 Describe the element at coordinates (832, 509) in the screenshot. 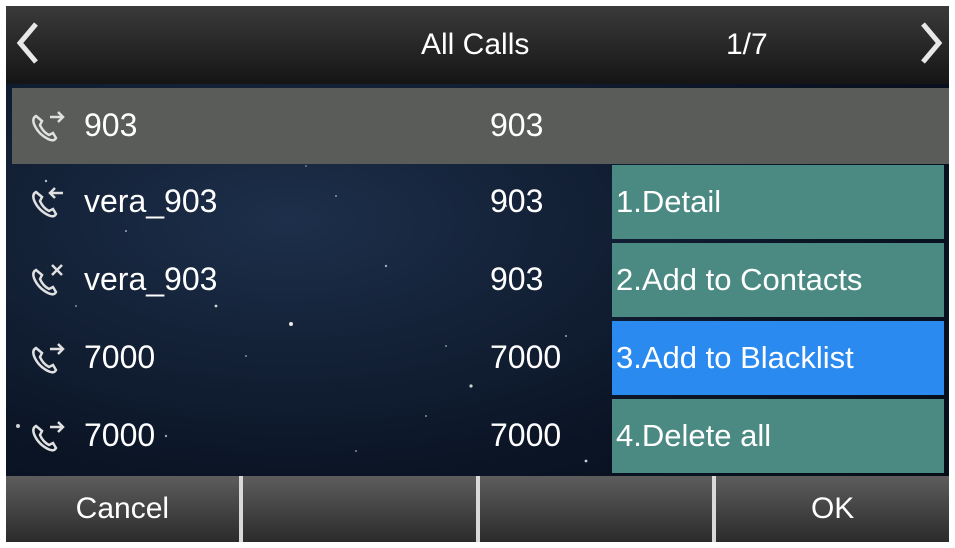

I see `ok-button: OK` at that location.